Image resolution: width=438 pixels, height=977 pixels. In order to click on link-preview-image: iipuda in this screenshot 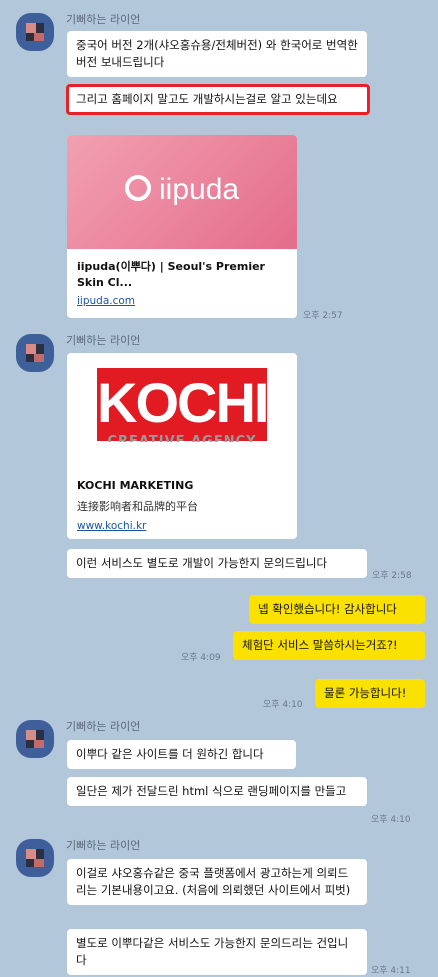, I will do `click(182, 192)`.